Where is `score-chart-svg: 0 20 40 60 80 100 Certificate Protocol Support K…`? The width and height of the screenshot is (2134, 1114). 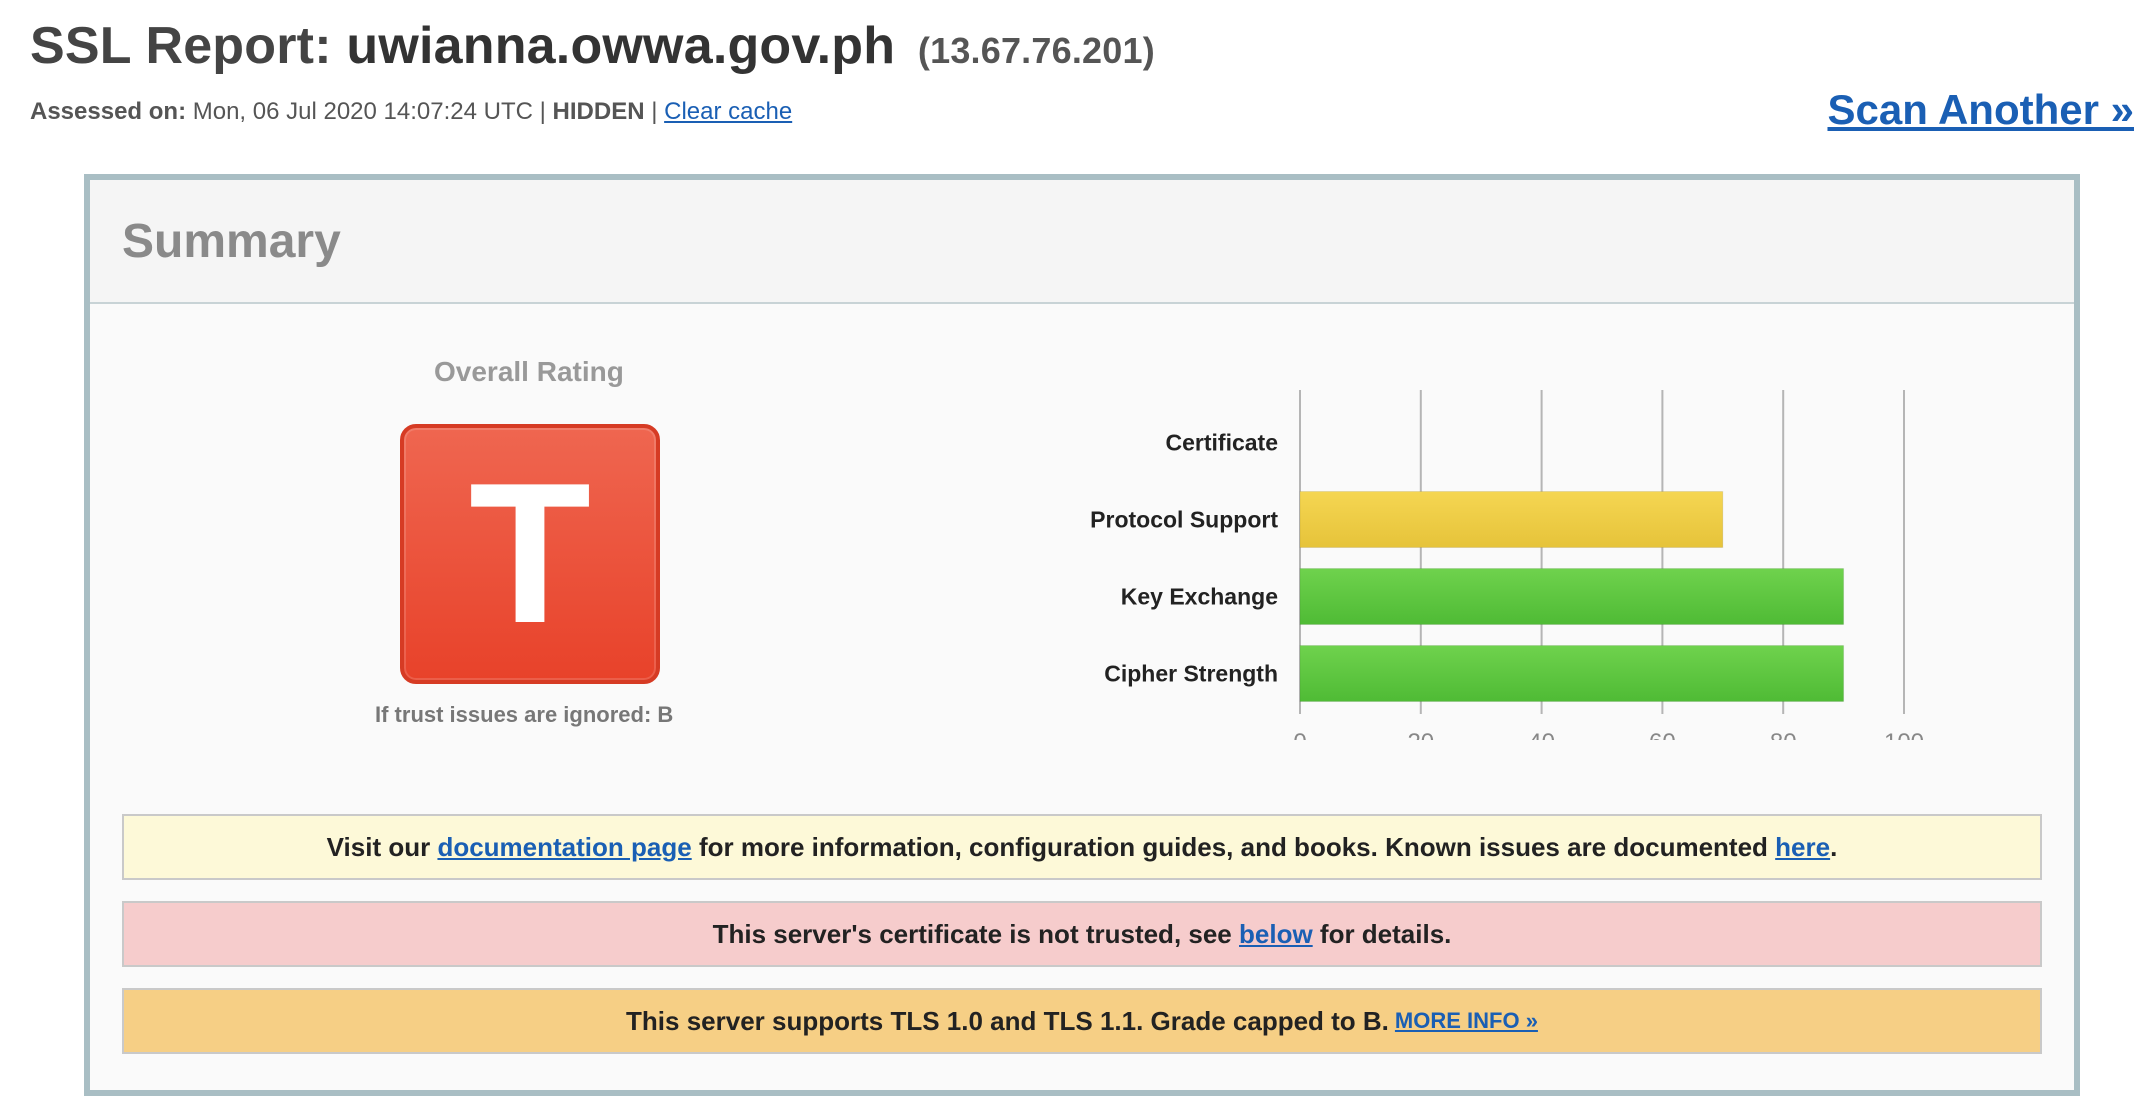
score-chart-svg: 0 20 40 60 80 100 Certificate Protocol Support K… is located at coordinates (1507, 573).